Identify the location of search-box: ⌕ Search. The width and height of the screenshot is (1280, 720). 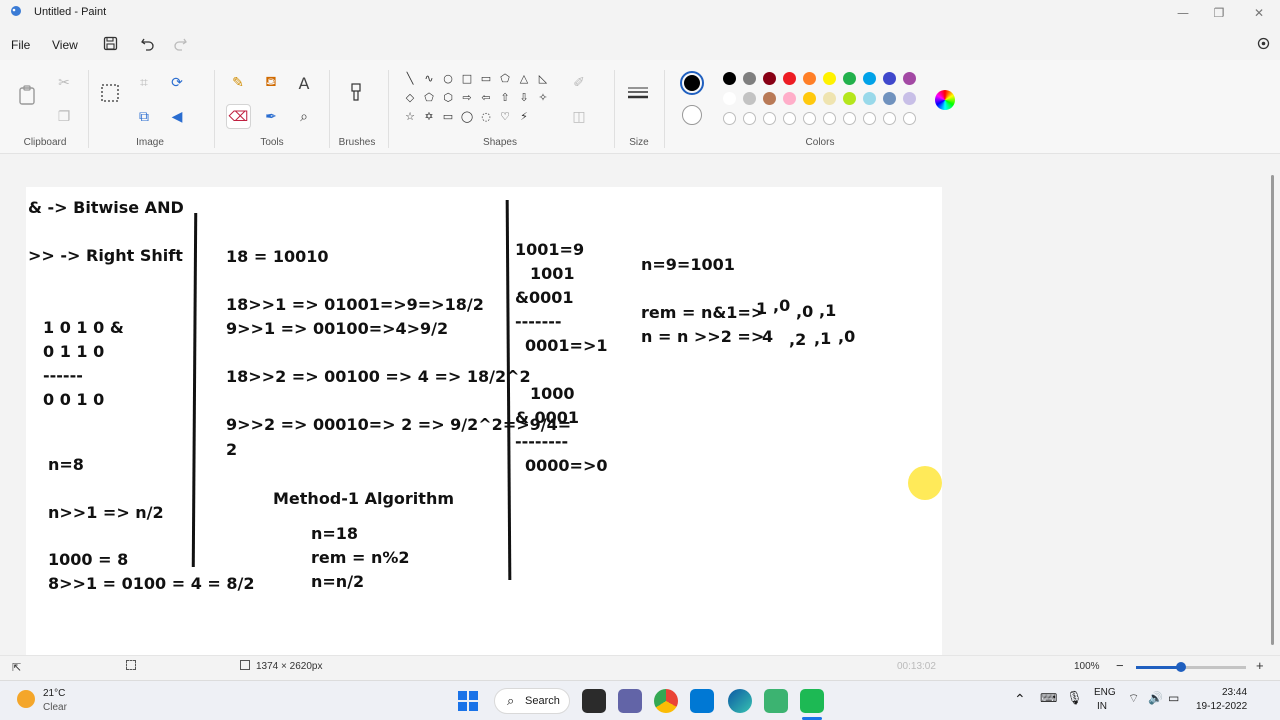
(532, 701).